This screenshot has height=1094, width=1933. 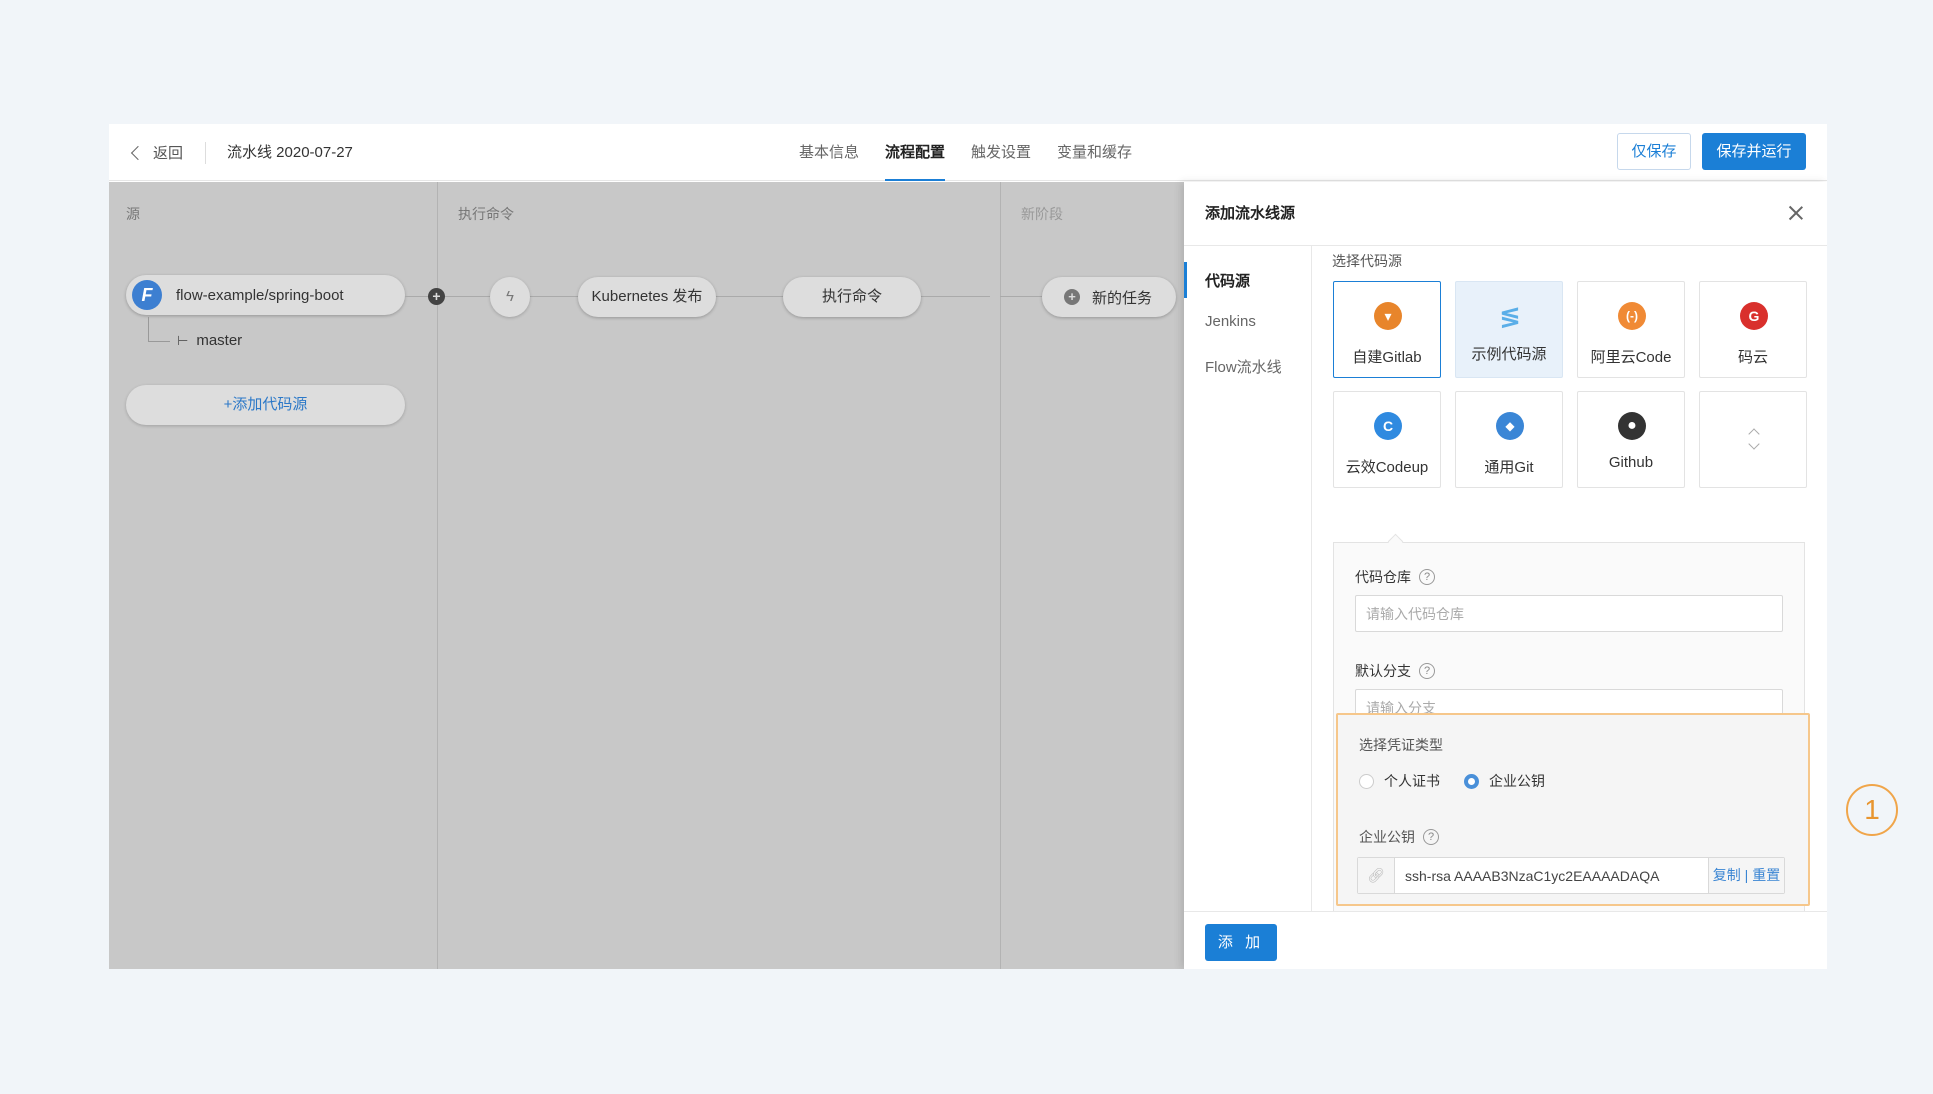 What do you see at coordinates (436, 296) in the screenshot?
I see `add-stage-icon: +` at bounding box center [436, 296].